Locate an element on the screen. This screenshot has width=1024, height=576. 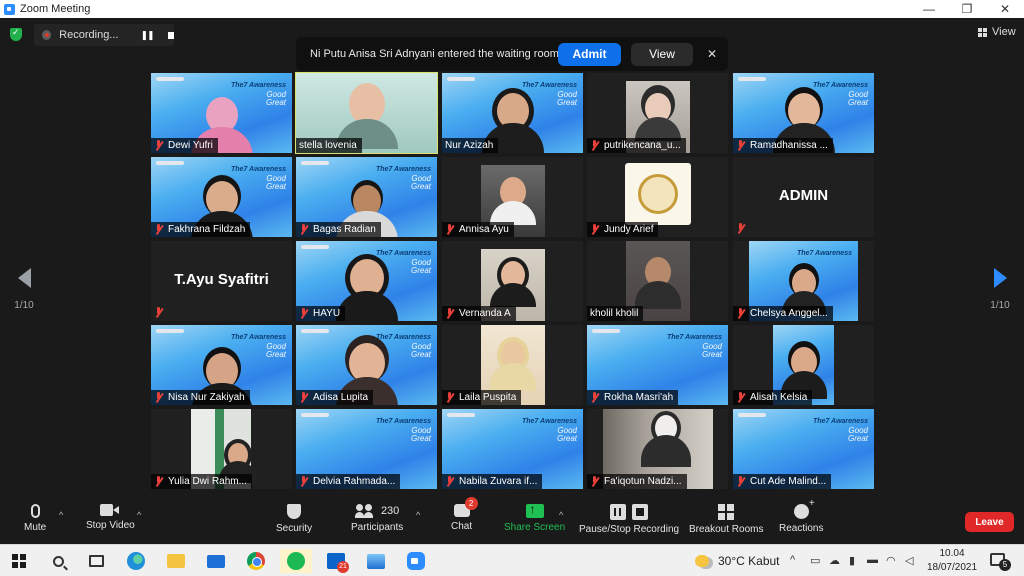
tray-chevron-icon: ^ is located at coordinates (792, 560).